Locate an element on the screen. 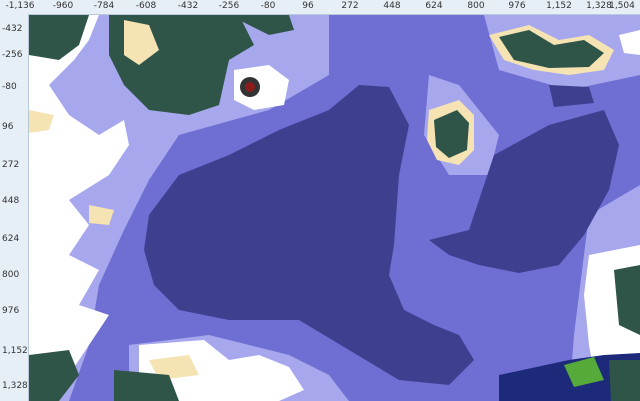  x-tick: -608 is located at coordinates (146, 6).